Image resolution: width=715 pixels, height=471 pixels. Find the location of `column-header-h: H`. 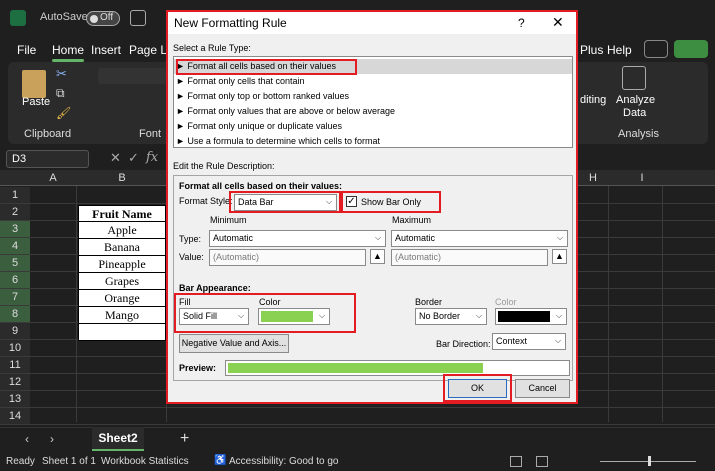

column-header-h: H is located at coordinates (593, 178).